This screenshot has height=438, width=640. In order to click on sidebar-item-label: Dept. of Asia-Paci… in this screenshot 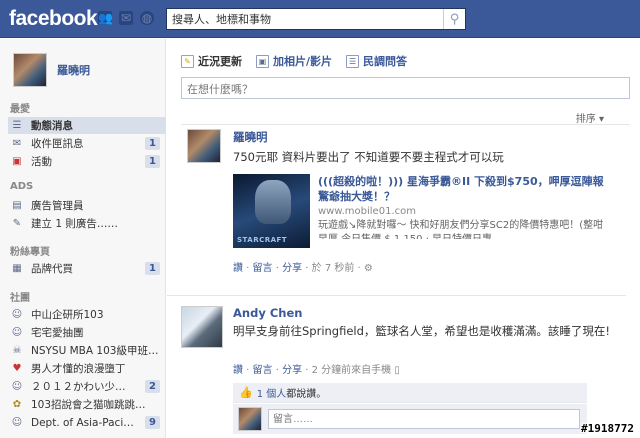, I will do `click(82, 422)`.